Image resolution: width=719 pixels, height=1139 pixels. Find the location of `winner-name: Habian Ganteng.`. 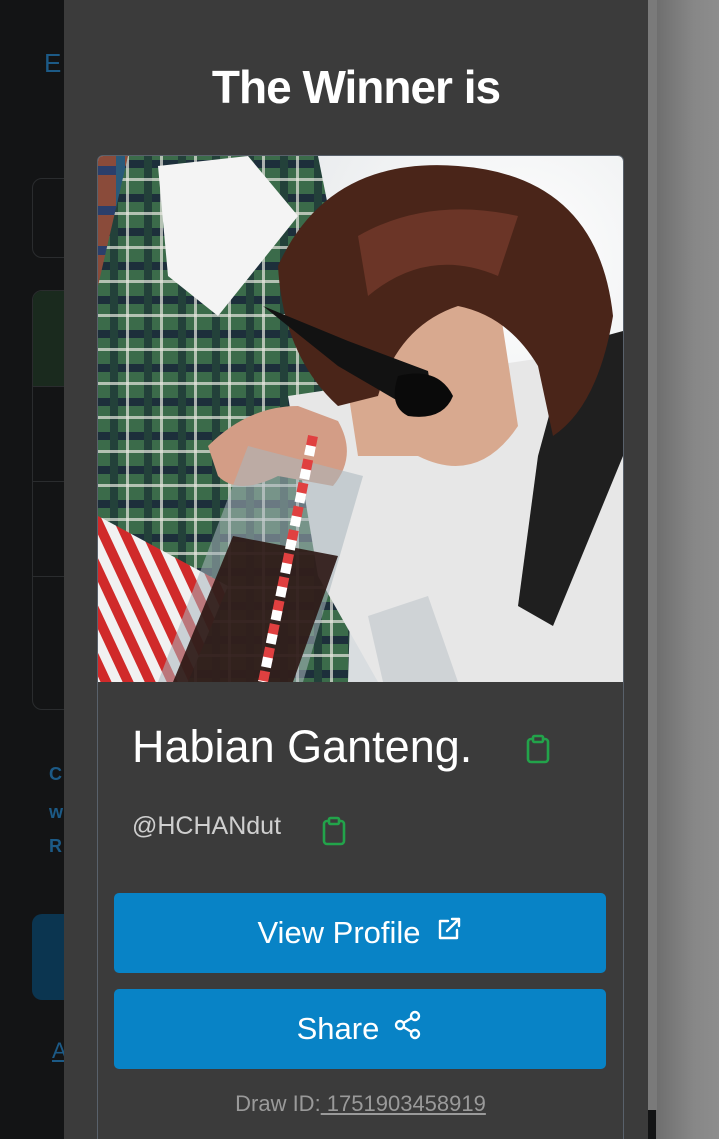

winner-name: Habian Ganteng. is located at coordinates (302, 746).